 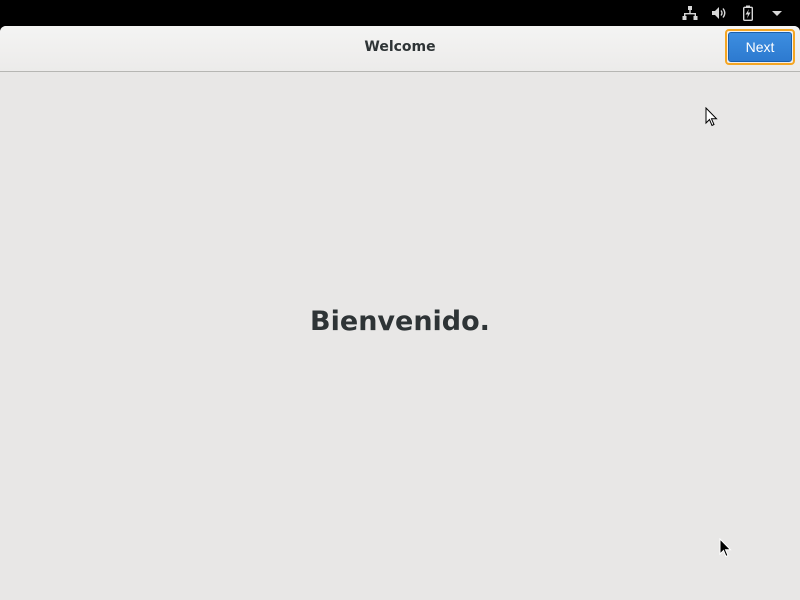 I want to click on battery-charging-icon, so click(x=748, y=13).